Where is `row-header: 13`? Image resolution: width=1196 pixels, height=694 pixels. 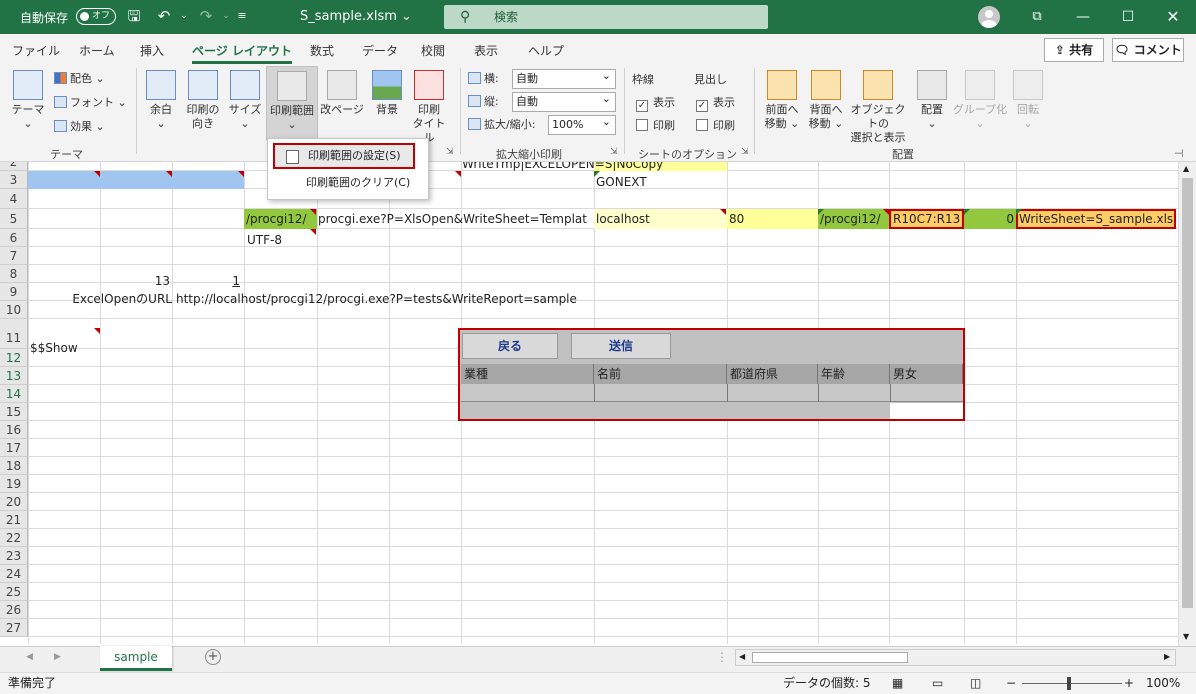 row-header: 13 is located at coordinates (14, 376).